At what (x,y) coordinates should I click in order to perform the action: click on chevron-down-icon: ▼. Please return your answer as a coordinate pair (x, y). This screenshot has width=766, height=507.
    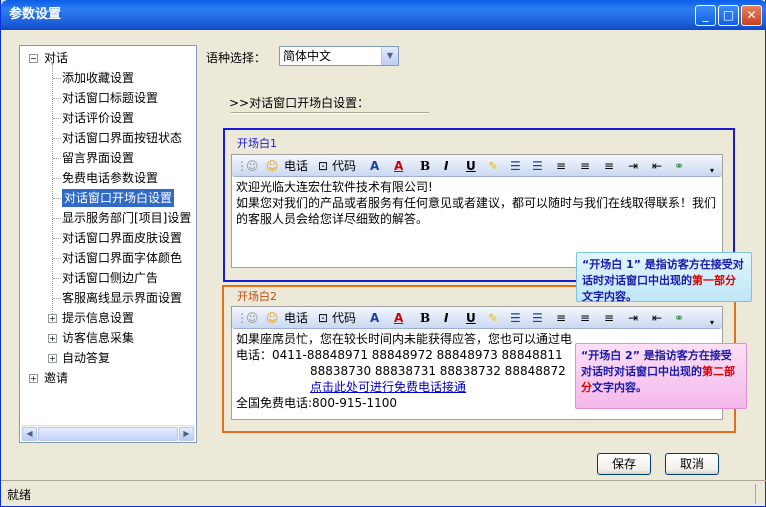
    Looking at the image, I should click on (389, 56).